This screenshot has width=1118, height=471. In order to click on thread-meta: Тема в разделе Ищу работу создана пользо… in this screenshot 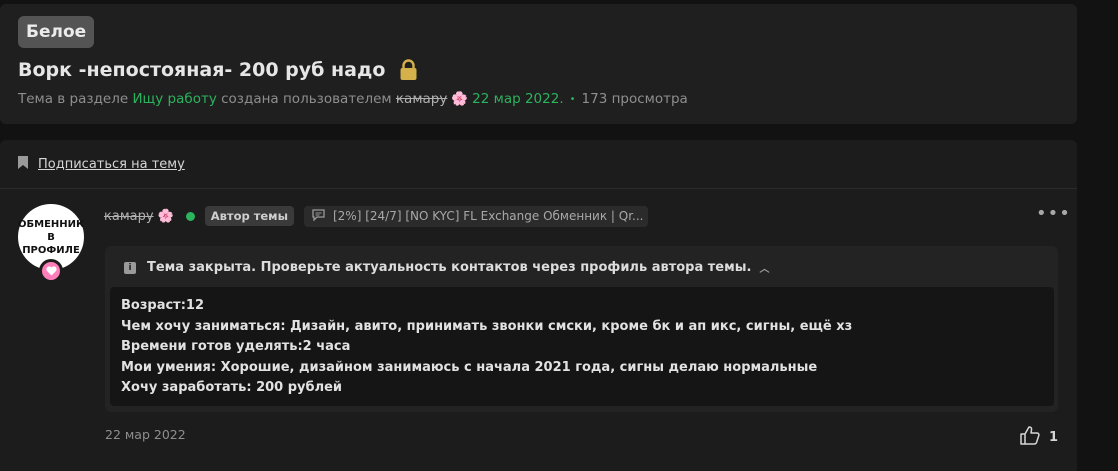, I will do `click(353, 99)`.